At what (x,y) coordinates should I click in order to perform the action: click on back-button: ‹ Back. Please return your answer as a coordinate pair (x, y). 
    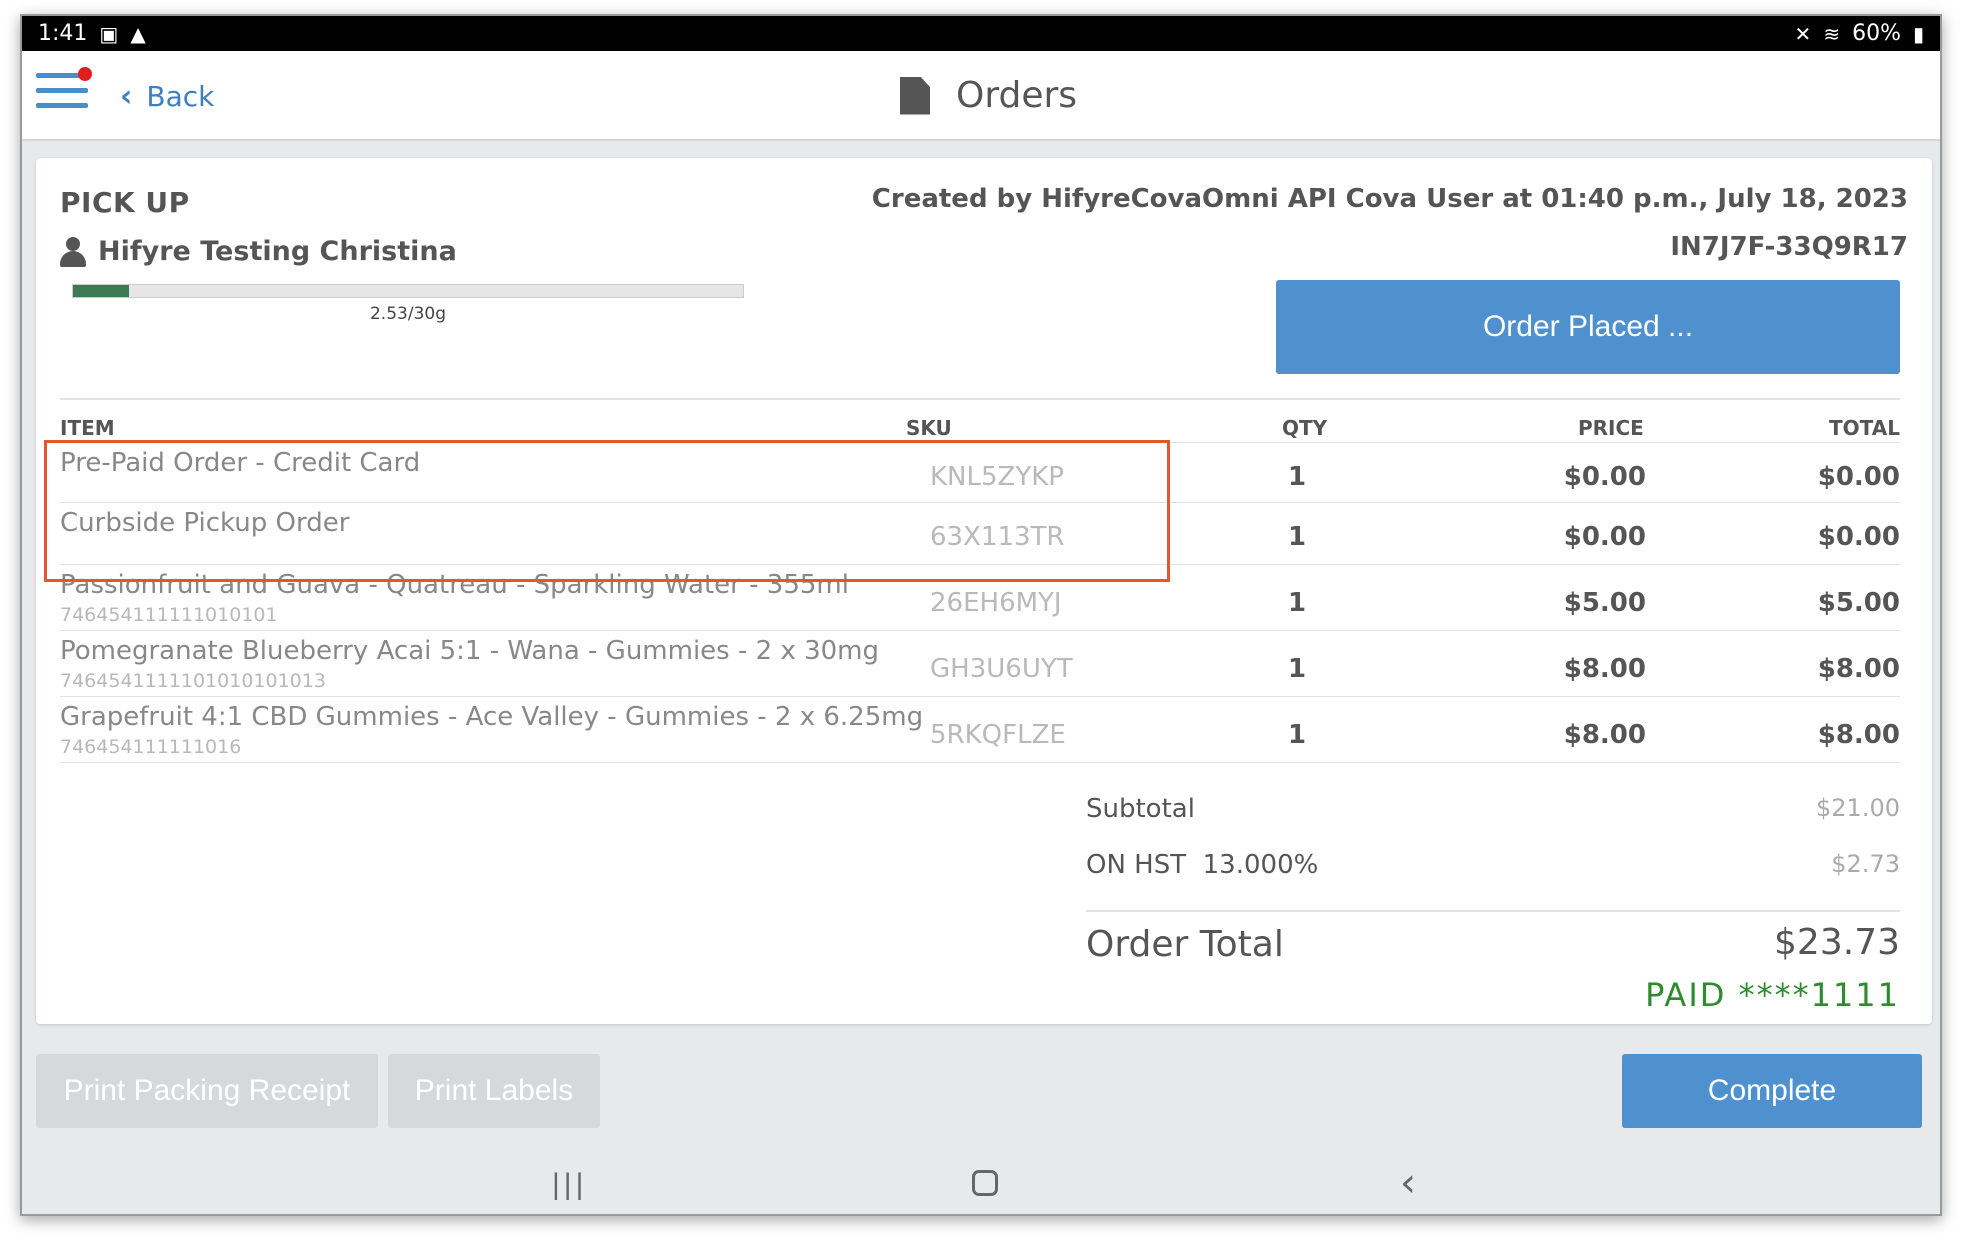
    Looking at the image, I should click on (167, 96).